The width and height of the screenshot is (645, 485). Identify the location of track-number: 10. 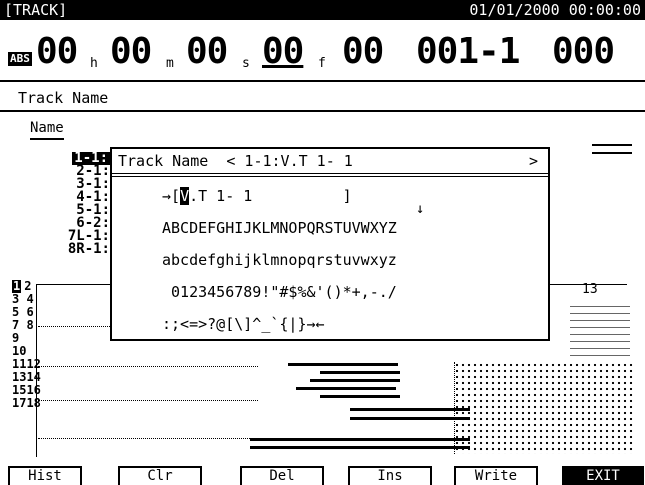
(19, 351).